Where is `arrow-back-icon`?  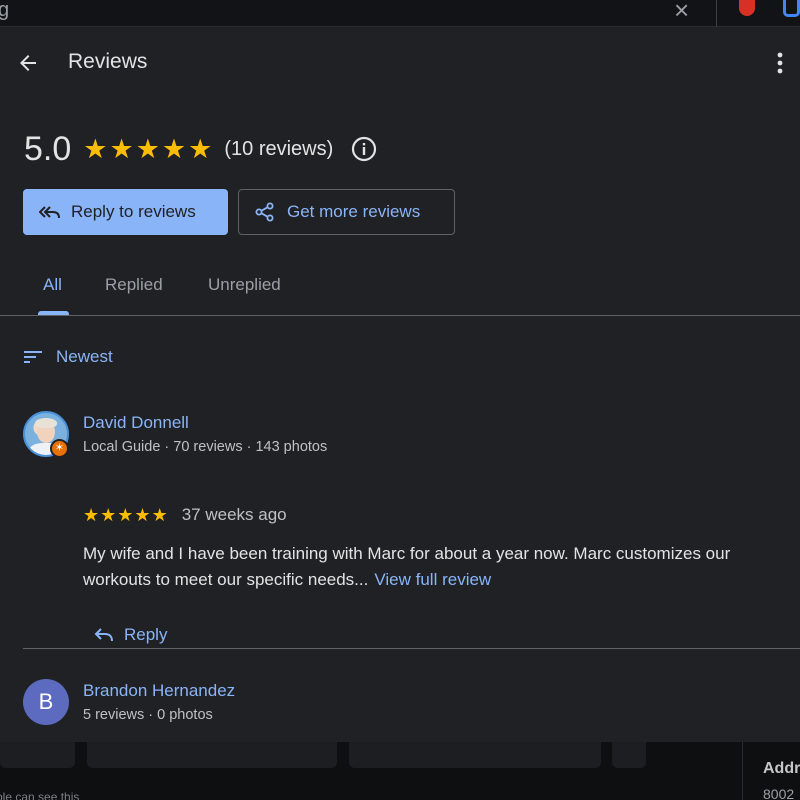
arrow-back-icon is located at coordinates (28, 63).